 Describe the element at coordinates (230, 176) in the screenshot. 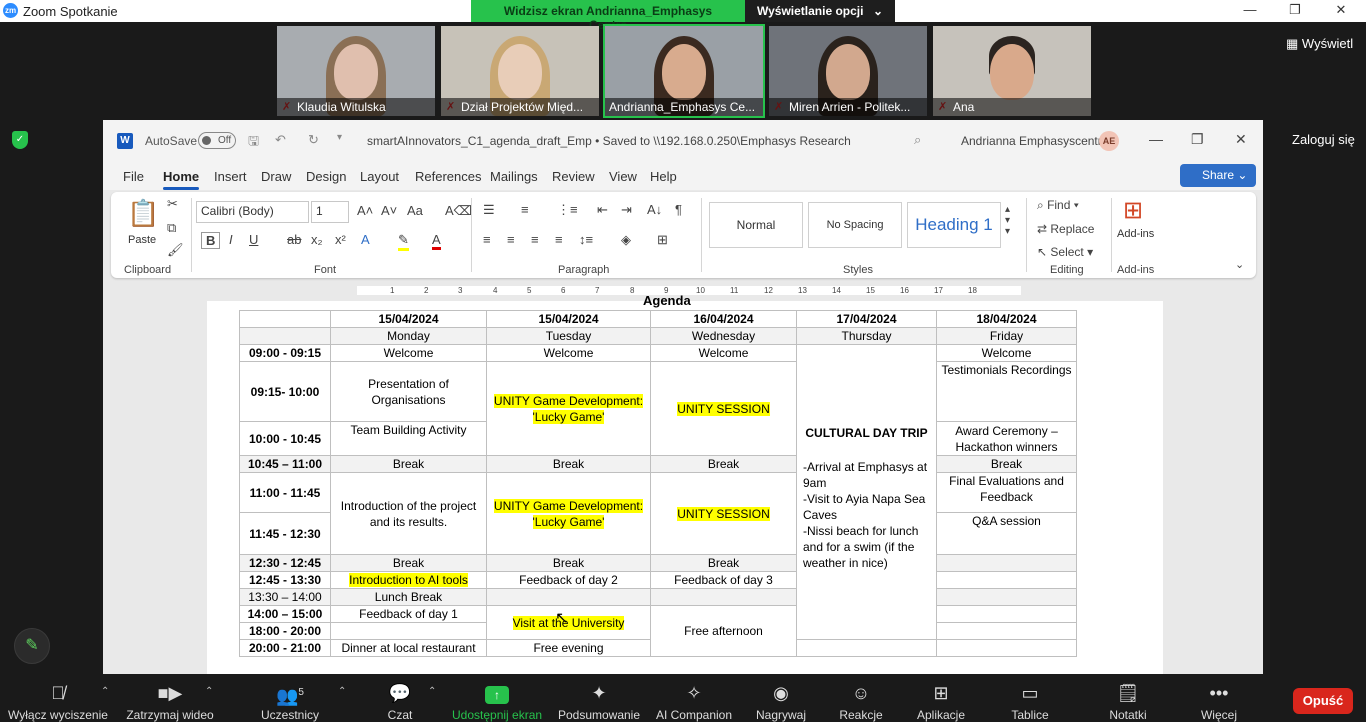

I see `tab-insert: Insert` at that location.